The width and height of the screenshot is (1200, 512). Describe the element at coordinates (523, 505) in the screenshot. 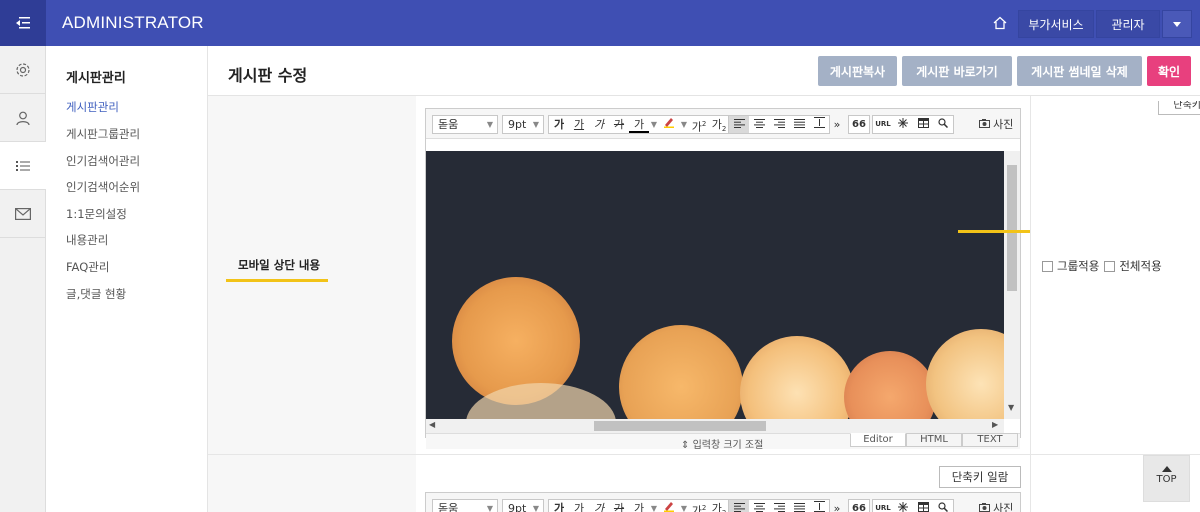

I see `font-size-select-2: 9pt ▼` at that location.